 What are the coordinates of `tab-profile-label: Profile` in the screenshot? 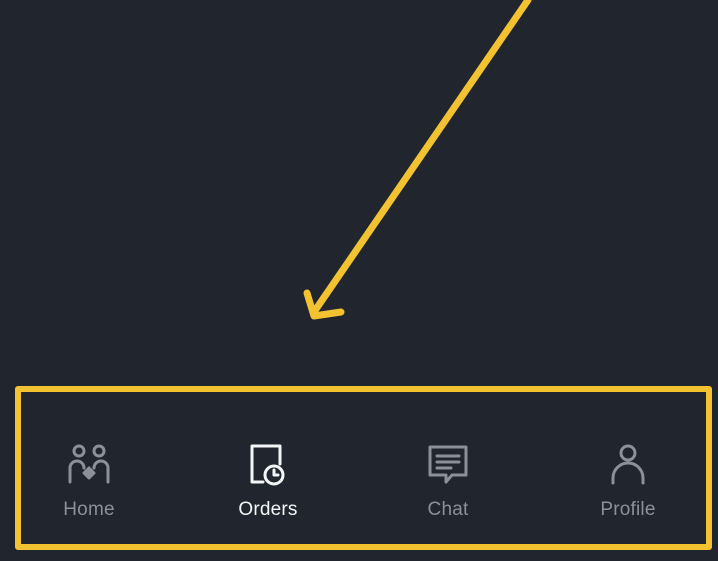 It's located at (628, 509).